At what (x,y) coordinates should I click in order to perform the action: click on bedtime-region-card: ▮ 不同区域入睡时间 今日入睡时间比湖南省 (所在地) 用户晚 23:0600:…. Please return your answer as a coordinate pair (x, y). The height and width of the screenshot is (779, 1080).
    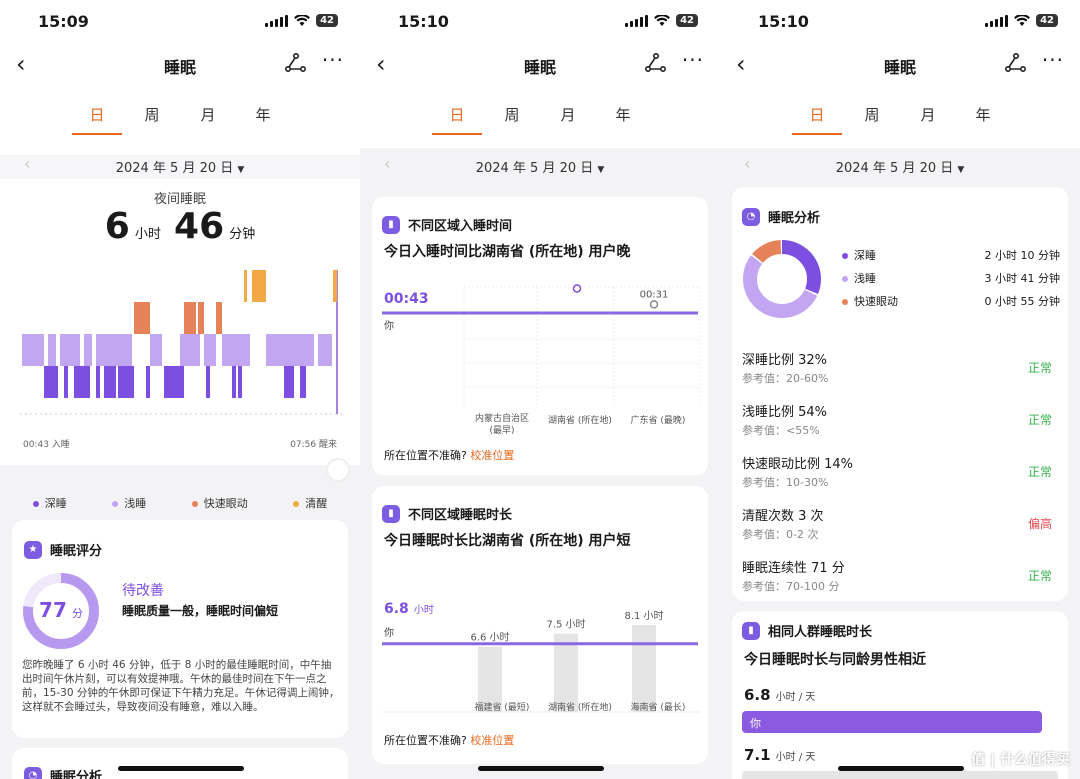
    Looking at the image, I should click on (540, 336).